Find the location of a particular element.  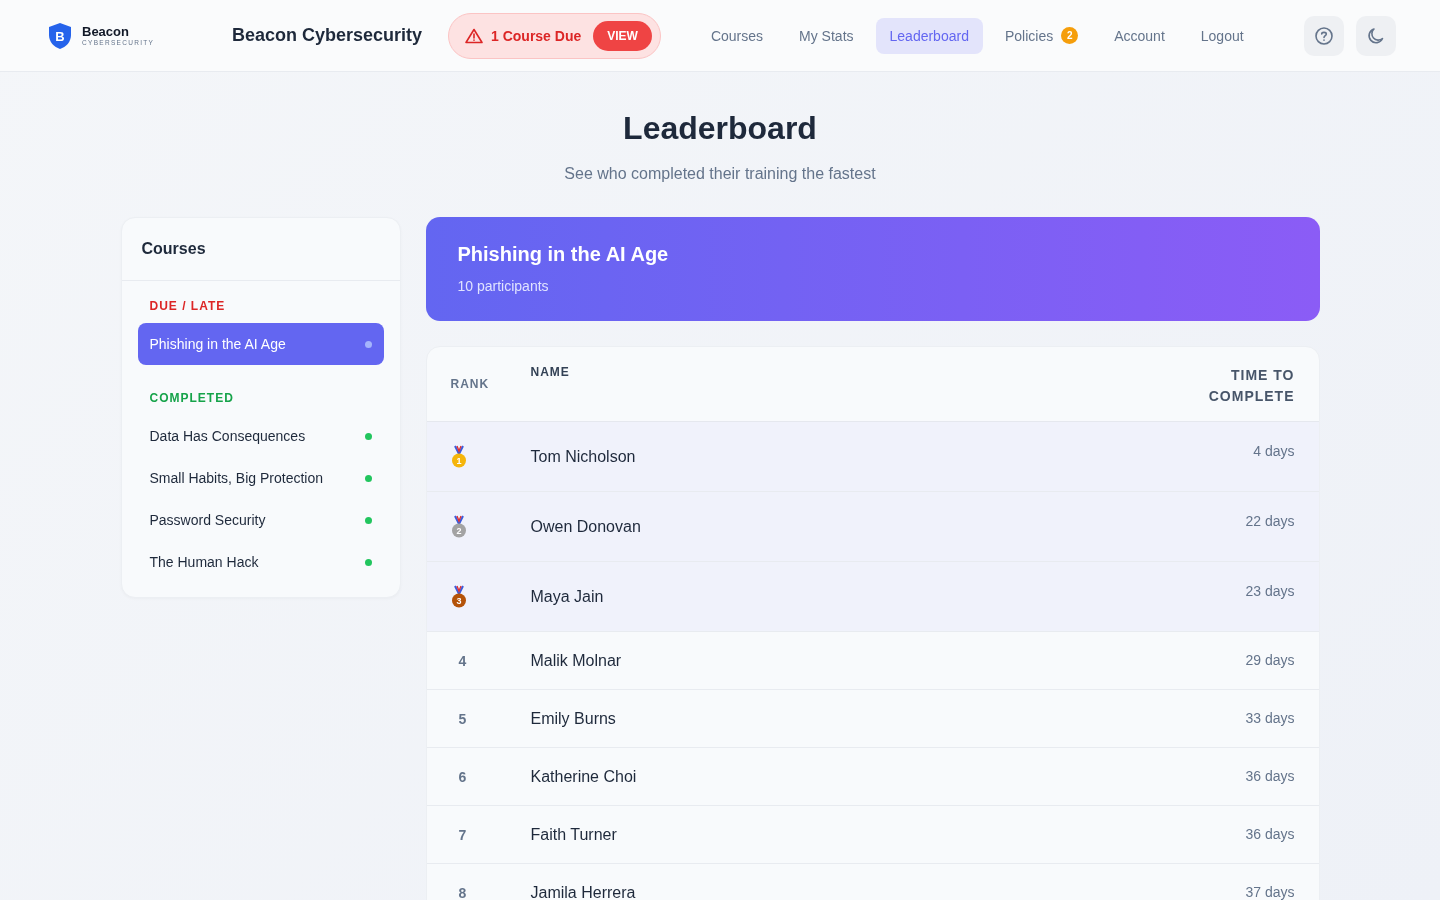

participant-name: Jamila Herrera is located at coordinates (583, 891).